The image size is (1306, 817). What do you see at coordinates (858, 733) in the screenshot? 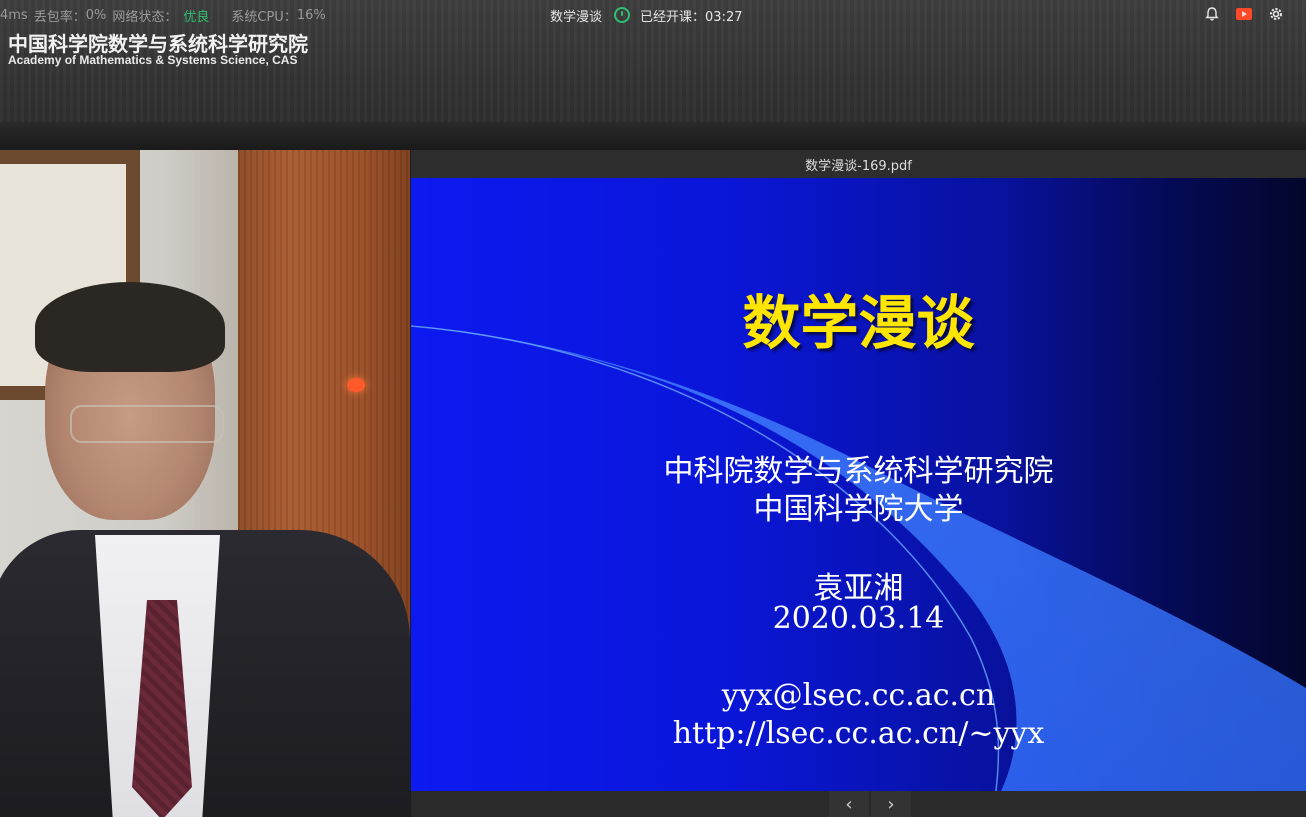
I see `slide-homepage: http://lsec.cc.ac.cn/~yyx` at bounding box center [858, 733].